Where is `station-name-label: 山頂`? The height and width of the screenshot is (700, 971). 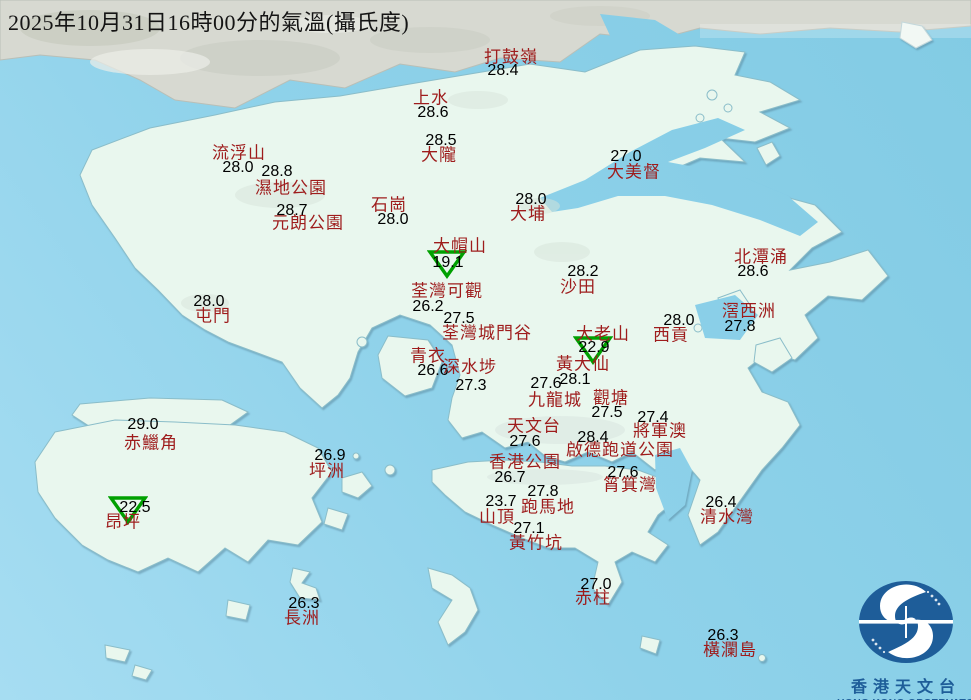 station-name-label: 山頂 is located at coordinates (497, 517).